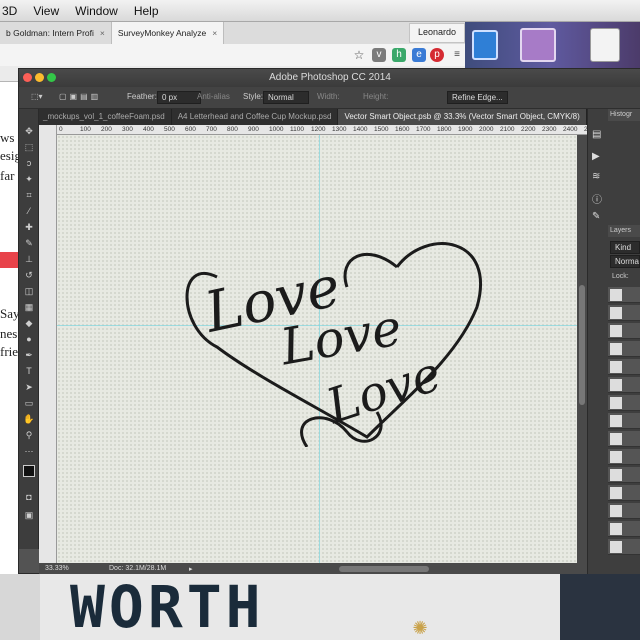  Describe the element at coordinates (29, 259) in the screenshot. I see `clone-stamp-icon: ⊥` at that location.